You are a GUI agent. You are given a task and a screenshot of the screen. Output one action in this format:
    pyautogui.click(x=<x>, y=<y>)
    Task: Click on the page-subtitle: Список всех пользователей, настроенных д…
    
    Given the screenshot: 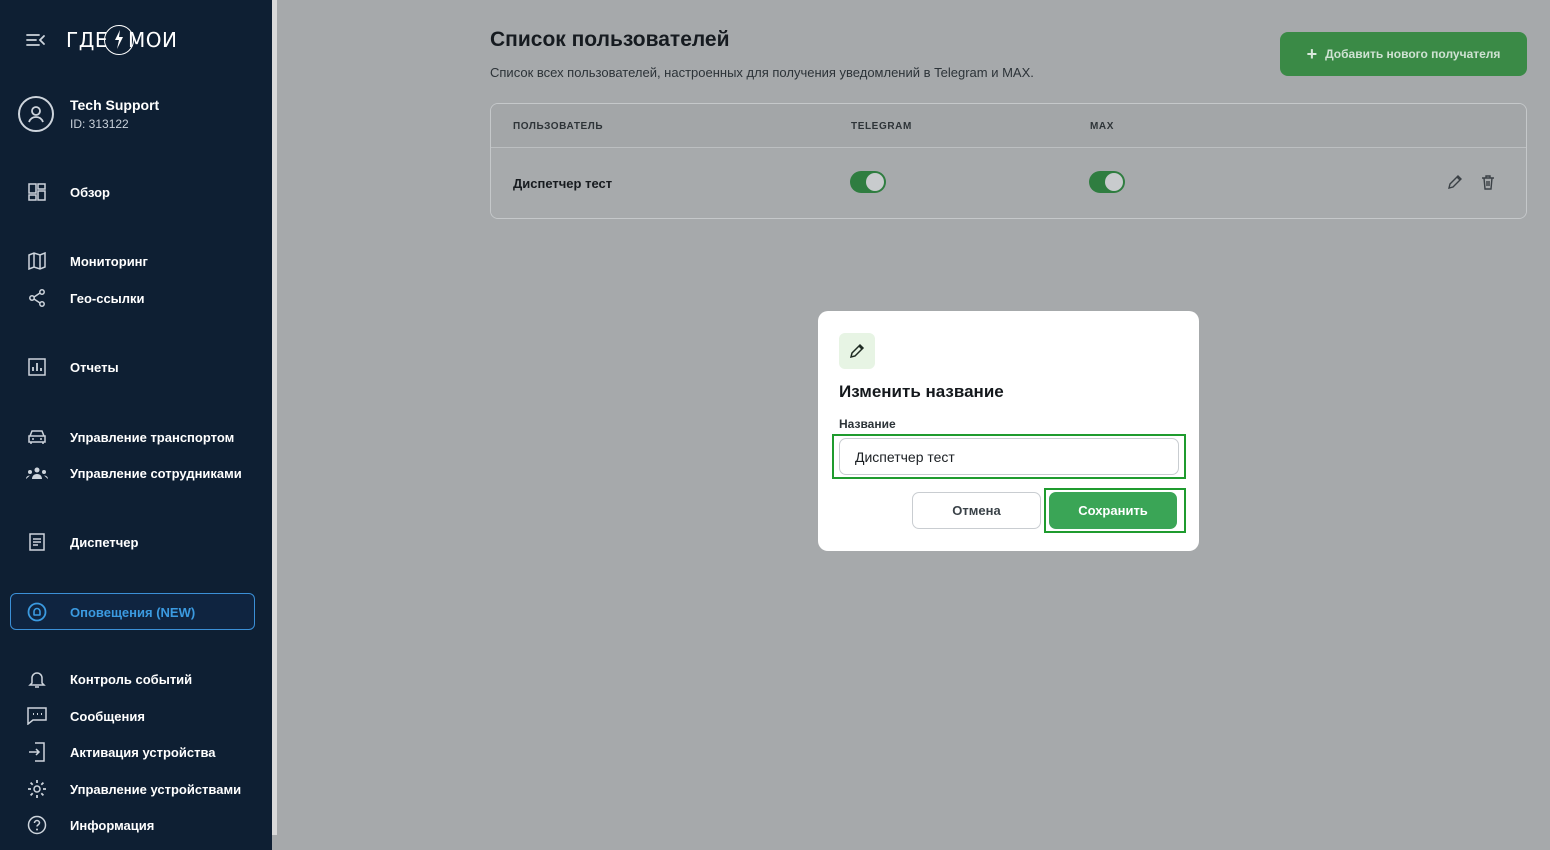 What is the action you would take?
    pyautogui.click(x=762, y=72)
    